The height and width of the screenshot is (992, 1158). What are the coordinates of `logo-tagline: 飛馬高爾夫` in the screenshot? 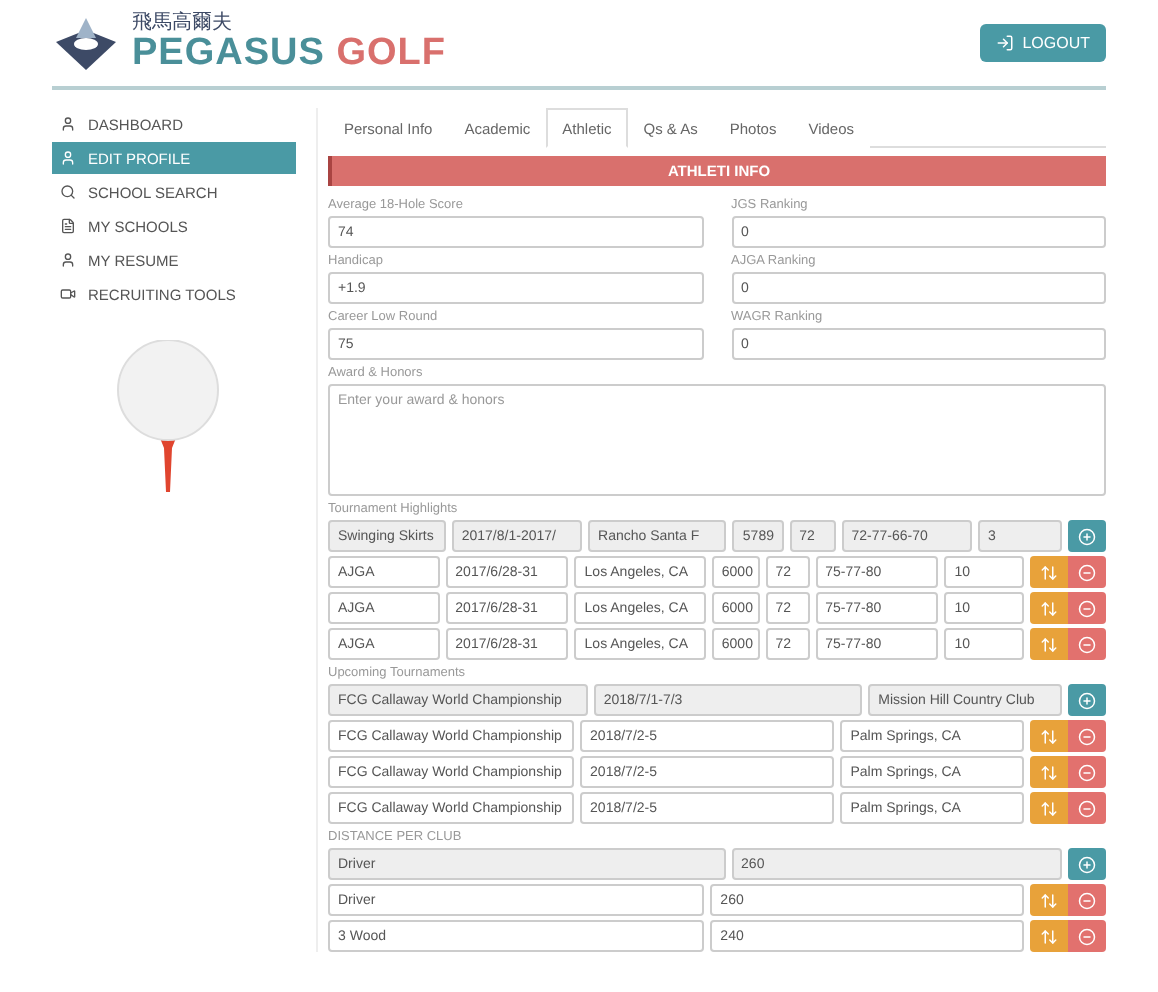 It's located at (183, 24).